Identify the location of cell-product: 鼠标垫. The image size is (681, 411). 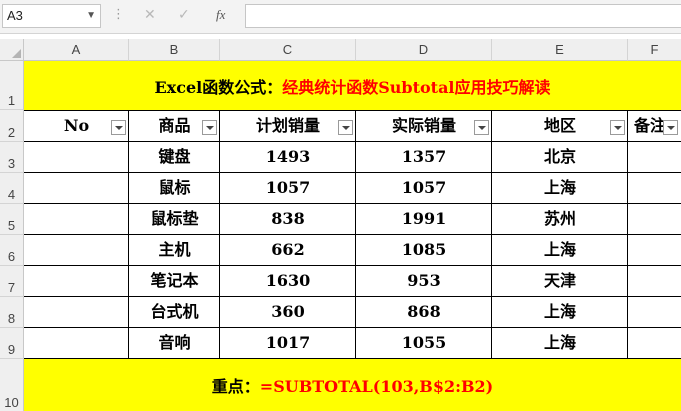
(174, 219).